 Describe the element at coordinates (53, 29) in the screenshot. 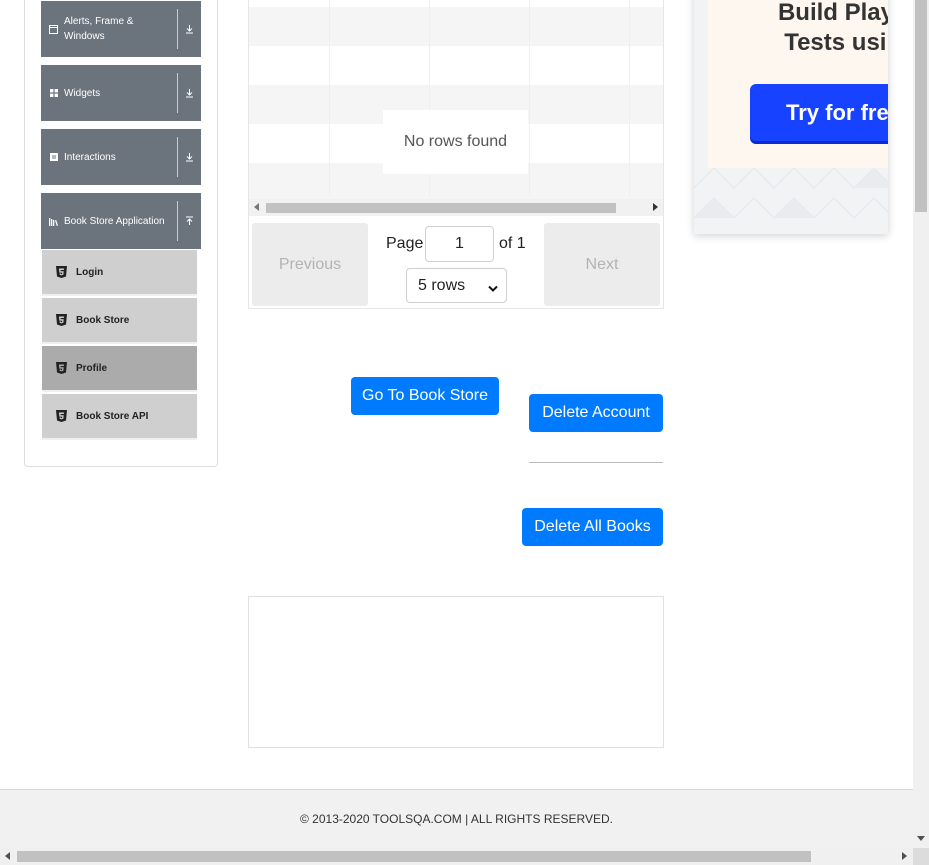

I see `window-icon` at that location.